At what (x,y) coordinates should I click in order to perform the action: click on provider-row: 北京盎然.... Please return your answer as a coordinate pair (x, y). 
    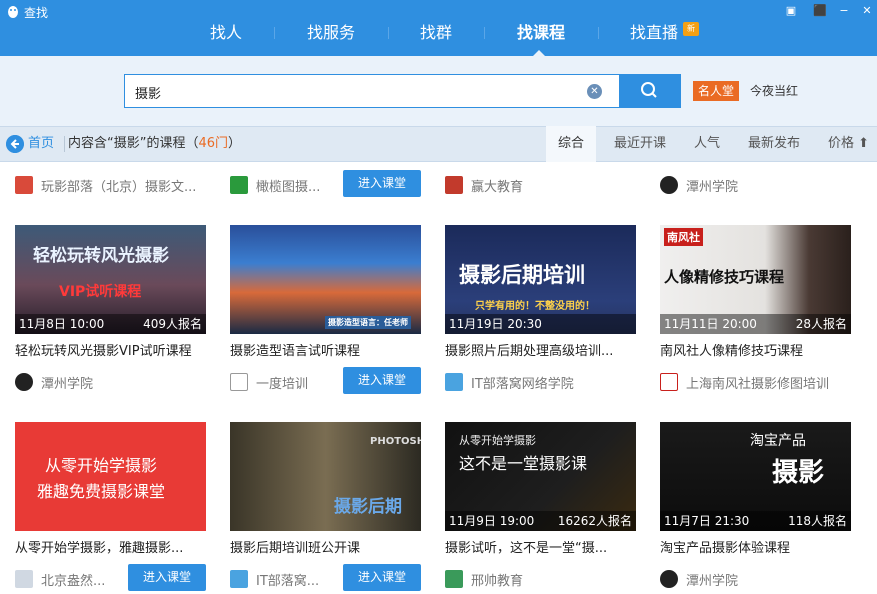
    Looking at the image, I should click on (60, 579).